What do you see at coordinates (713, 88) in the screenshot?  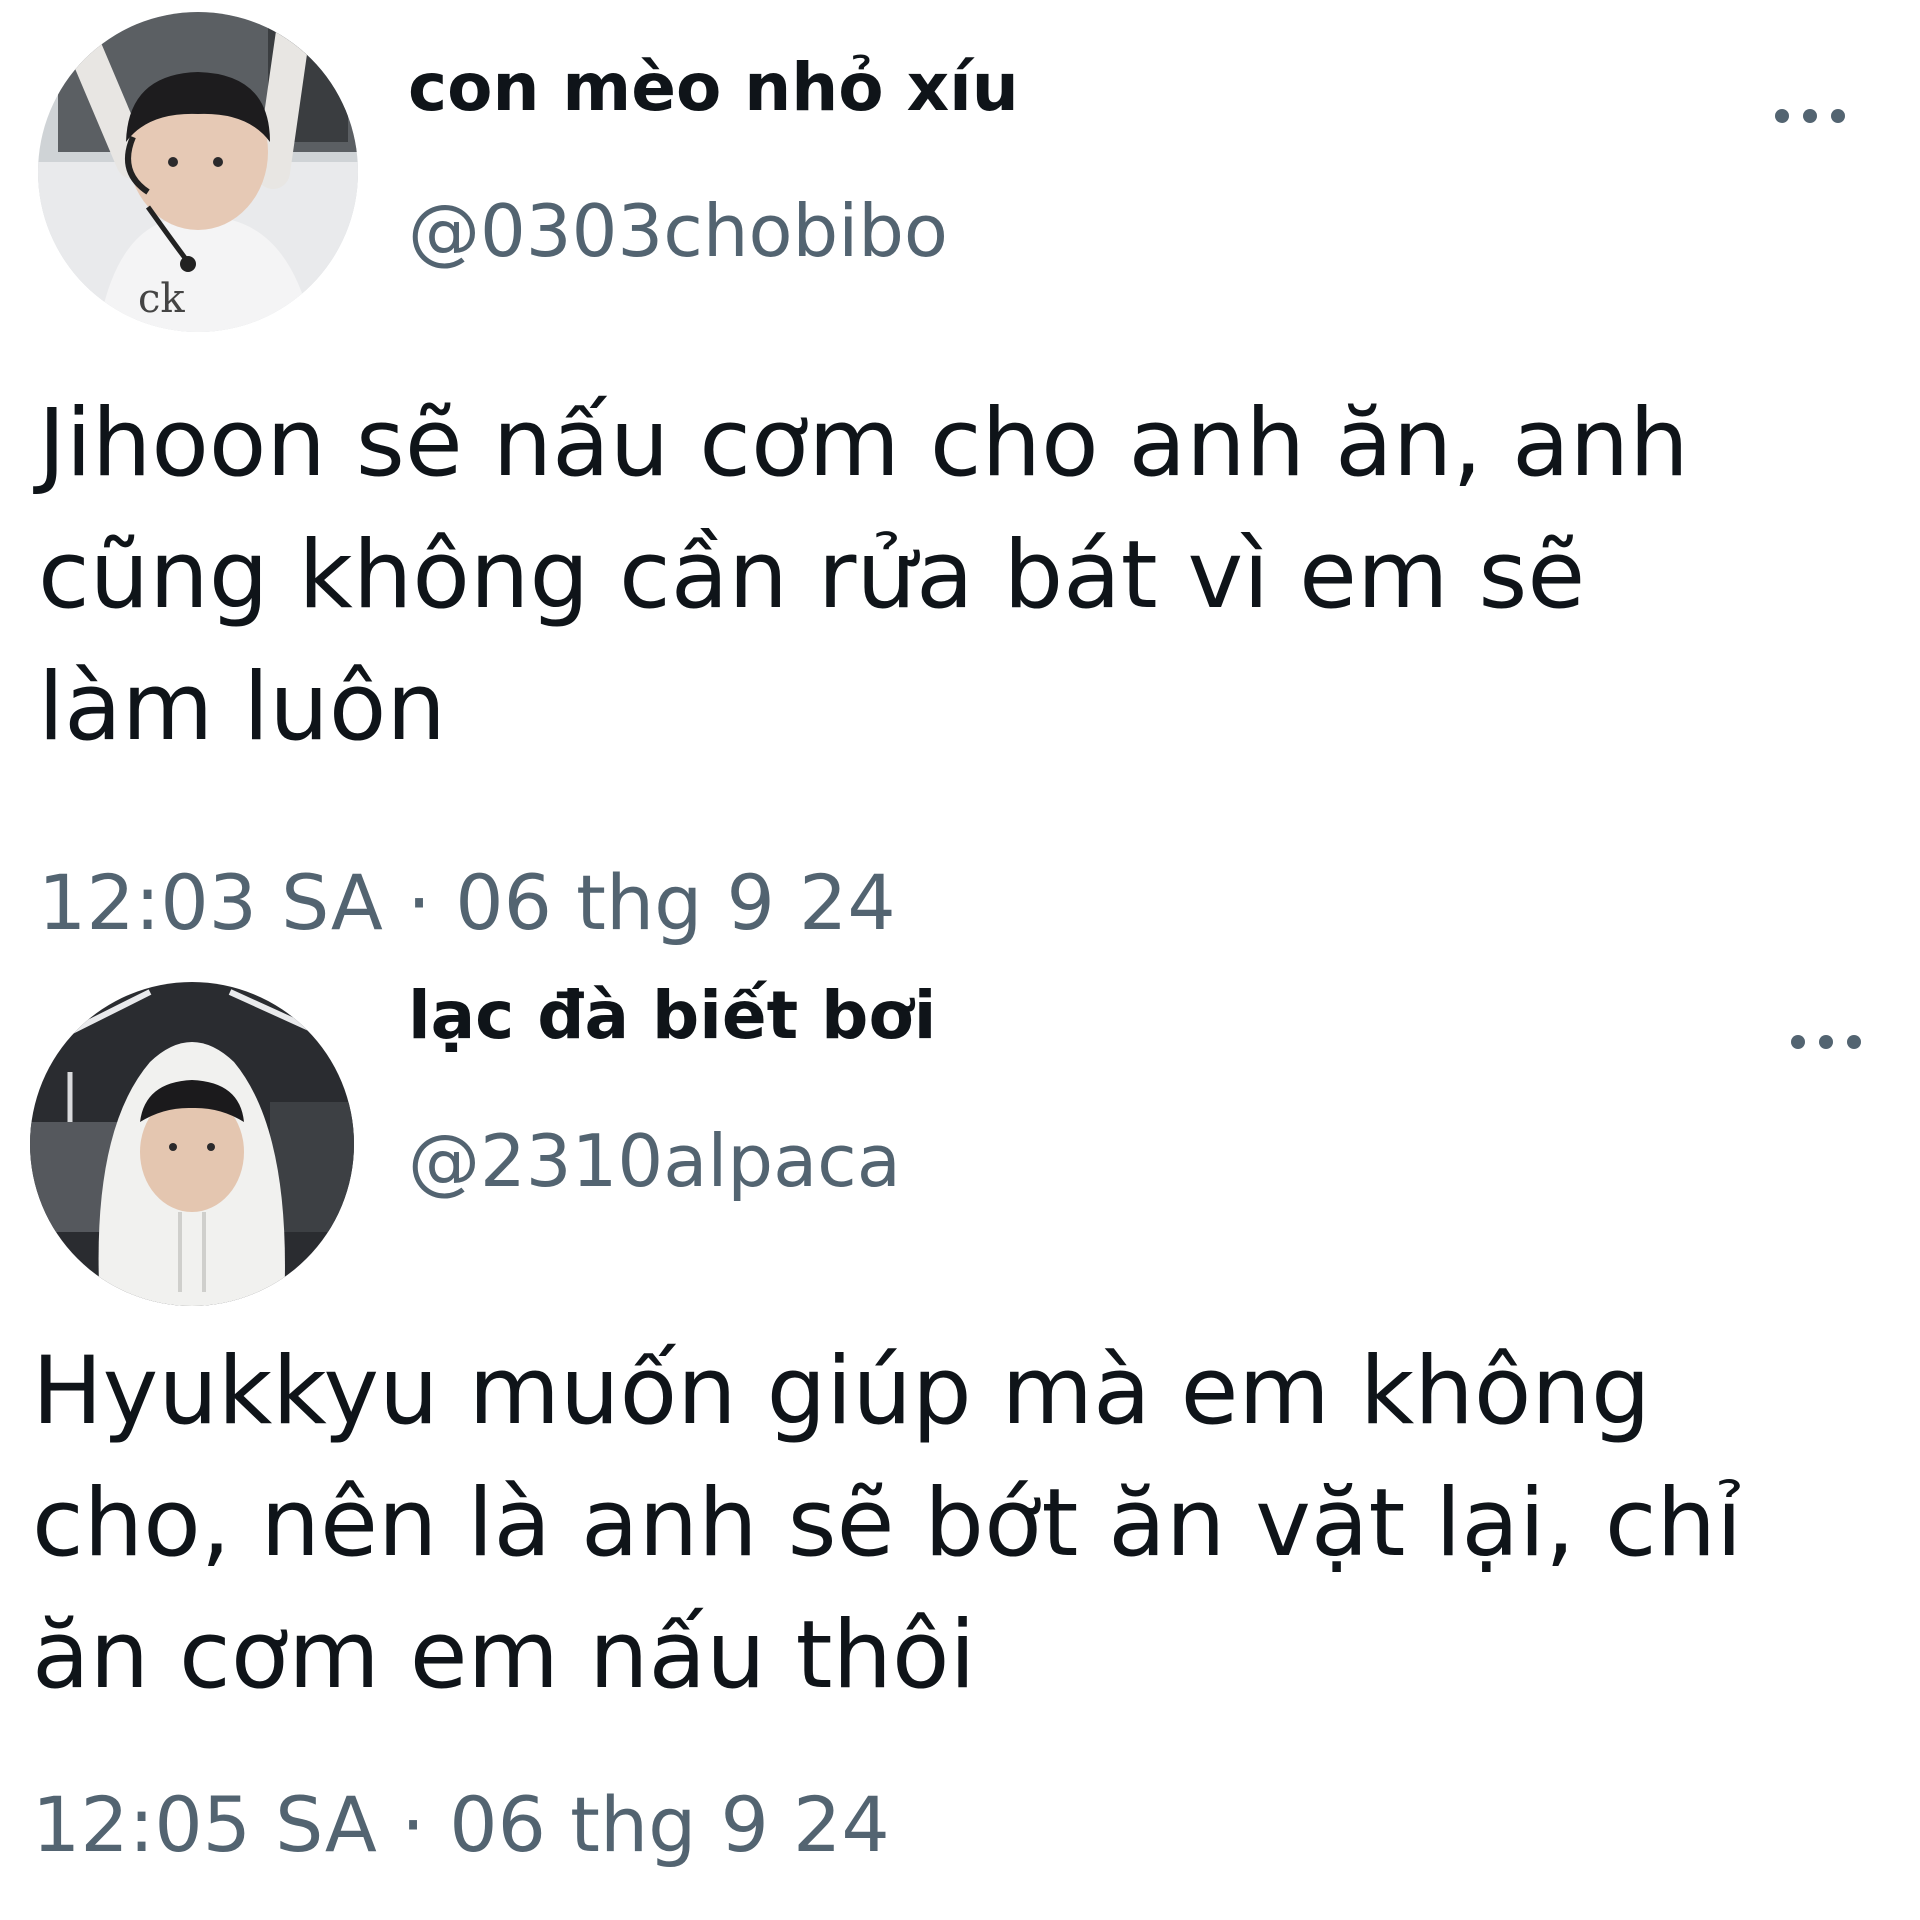 I see `display-name: con mèo nhỏ xíu` at bounding box center [713, 88].